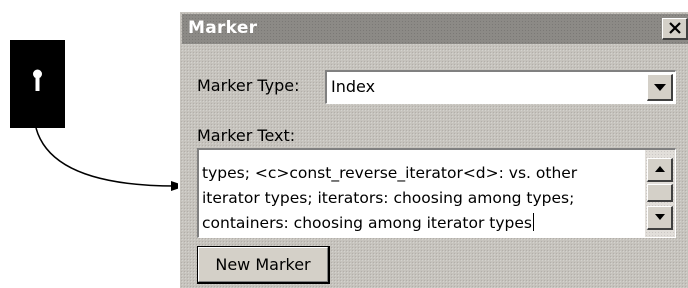 This screenshot has width=688, height=288. I want to click on scroll-down-arrow-icon, so click(659, 217).